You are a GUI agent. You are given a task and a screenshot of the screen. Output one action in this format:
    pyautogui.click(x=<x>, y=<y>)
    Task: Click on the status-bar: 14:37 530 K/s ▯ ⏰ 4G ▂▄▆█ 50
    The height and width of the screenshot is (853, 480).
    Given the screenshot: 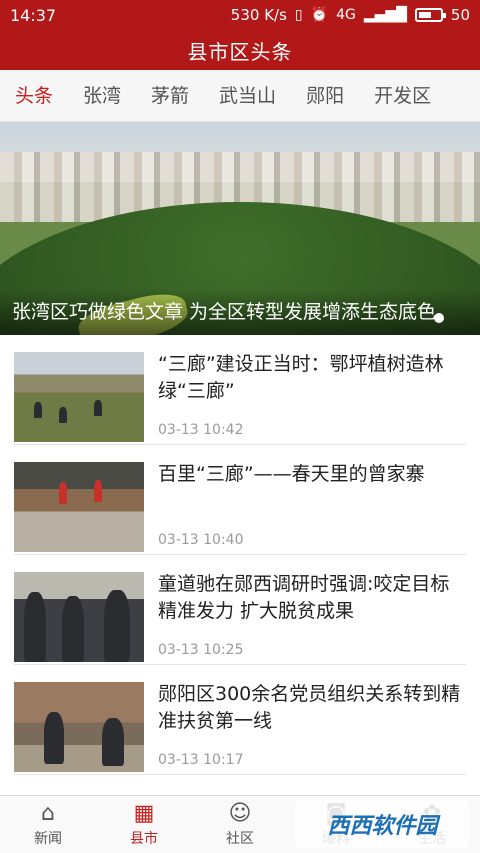 What is the action you would take?
    pyautogui.click(x=240, y=15)
    